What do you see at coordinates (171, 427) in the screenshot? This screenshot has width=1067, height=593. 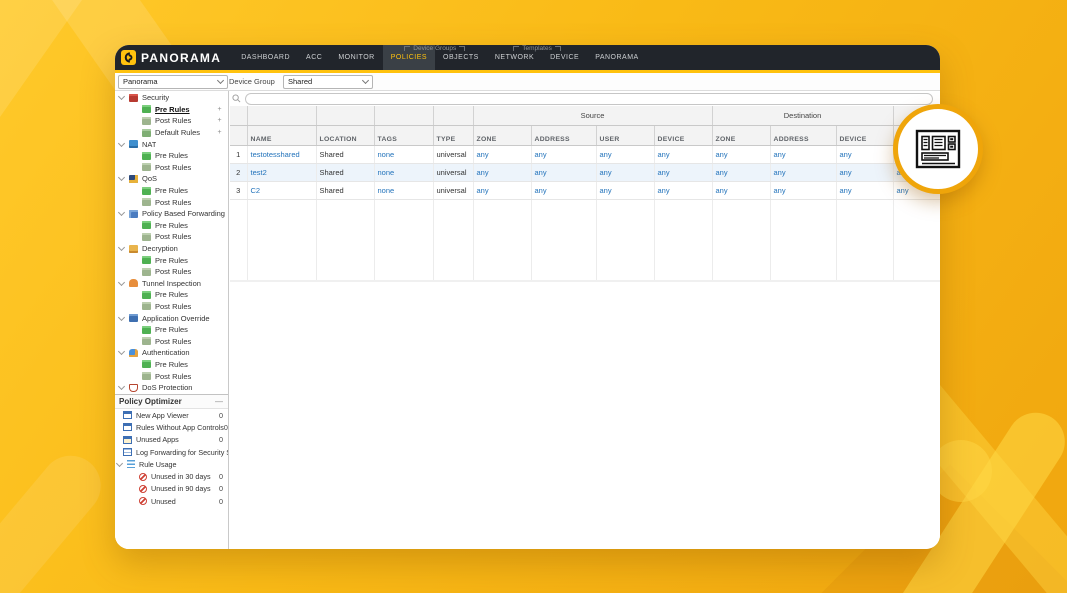 I see `optimizer-item-rules-without-app-controls: Rules Without App Controls 0` at bounding box center [171, 427].